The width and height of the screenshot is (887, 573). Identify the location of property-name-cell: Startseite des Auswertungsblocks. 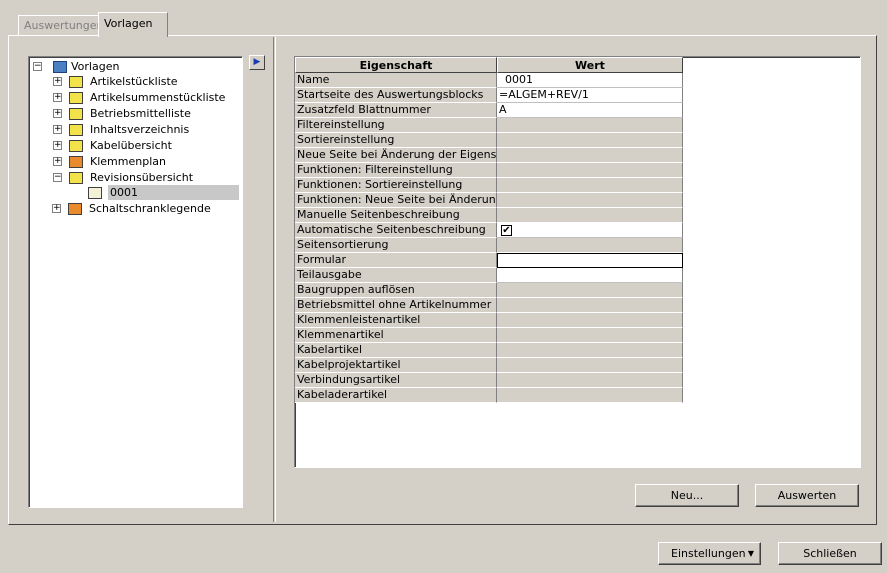
(396, 95).